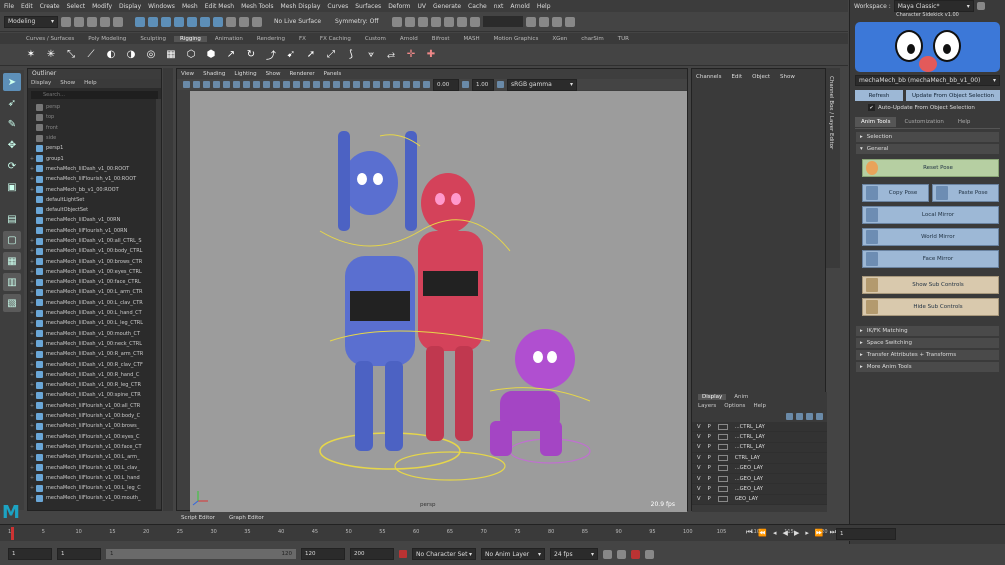 The width and height of the screenshot is (1005, 565). Describe the element at coordinates (449, 21) in the screenshot. I see `hypershade-icon` at that location.